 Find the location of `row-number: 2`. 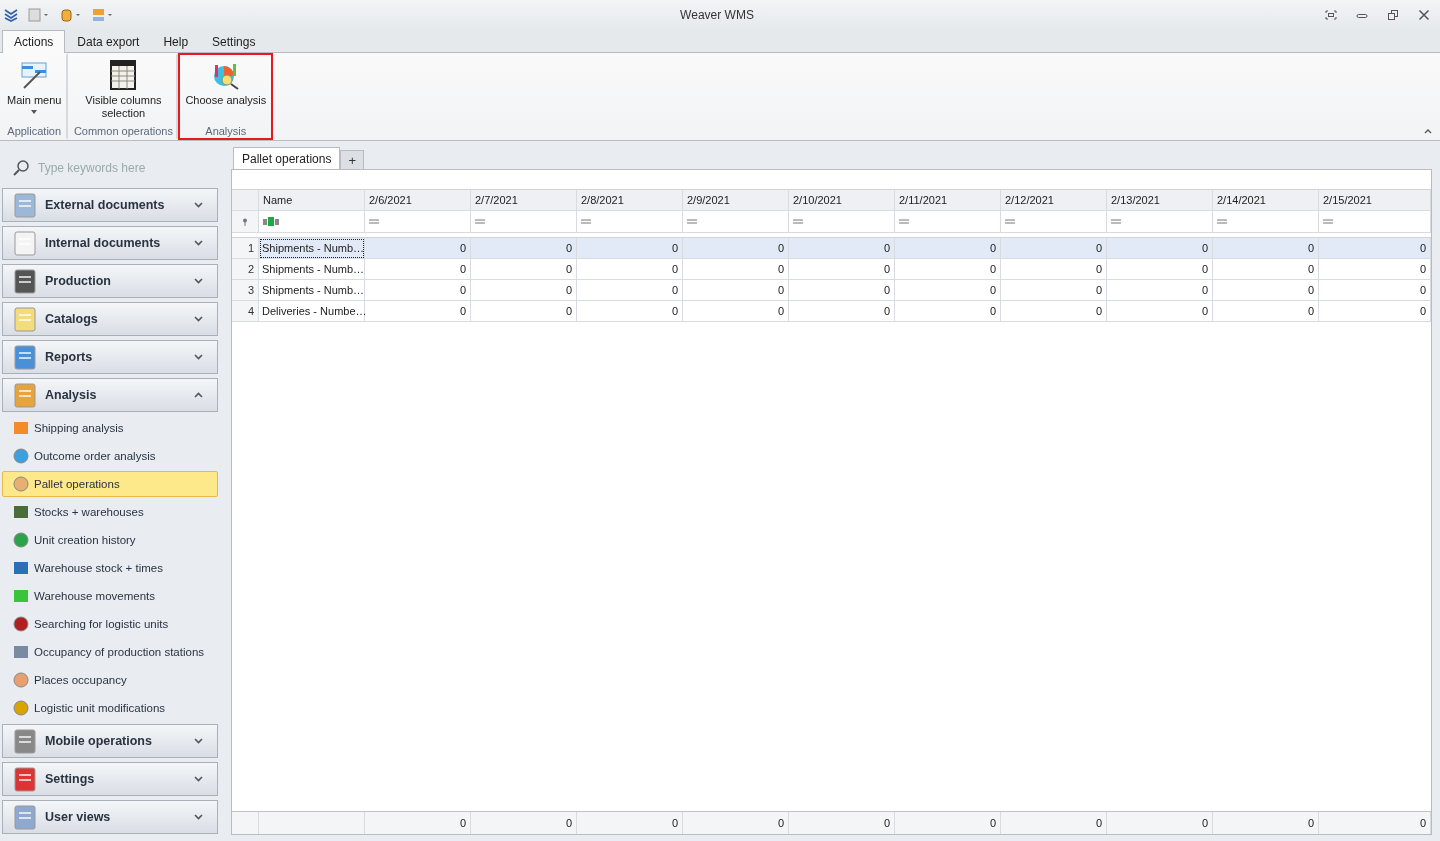

row-number: 2 is located at coordinates (245, 269).